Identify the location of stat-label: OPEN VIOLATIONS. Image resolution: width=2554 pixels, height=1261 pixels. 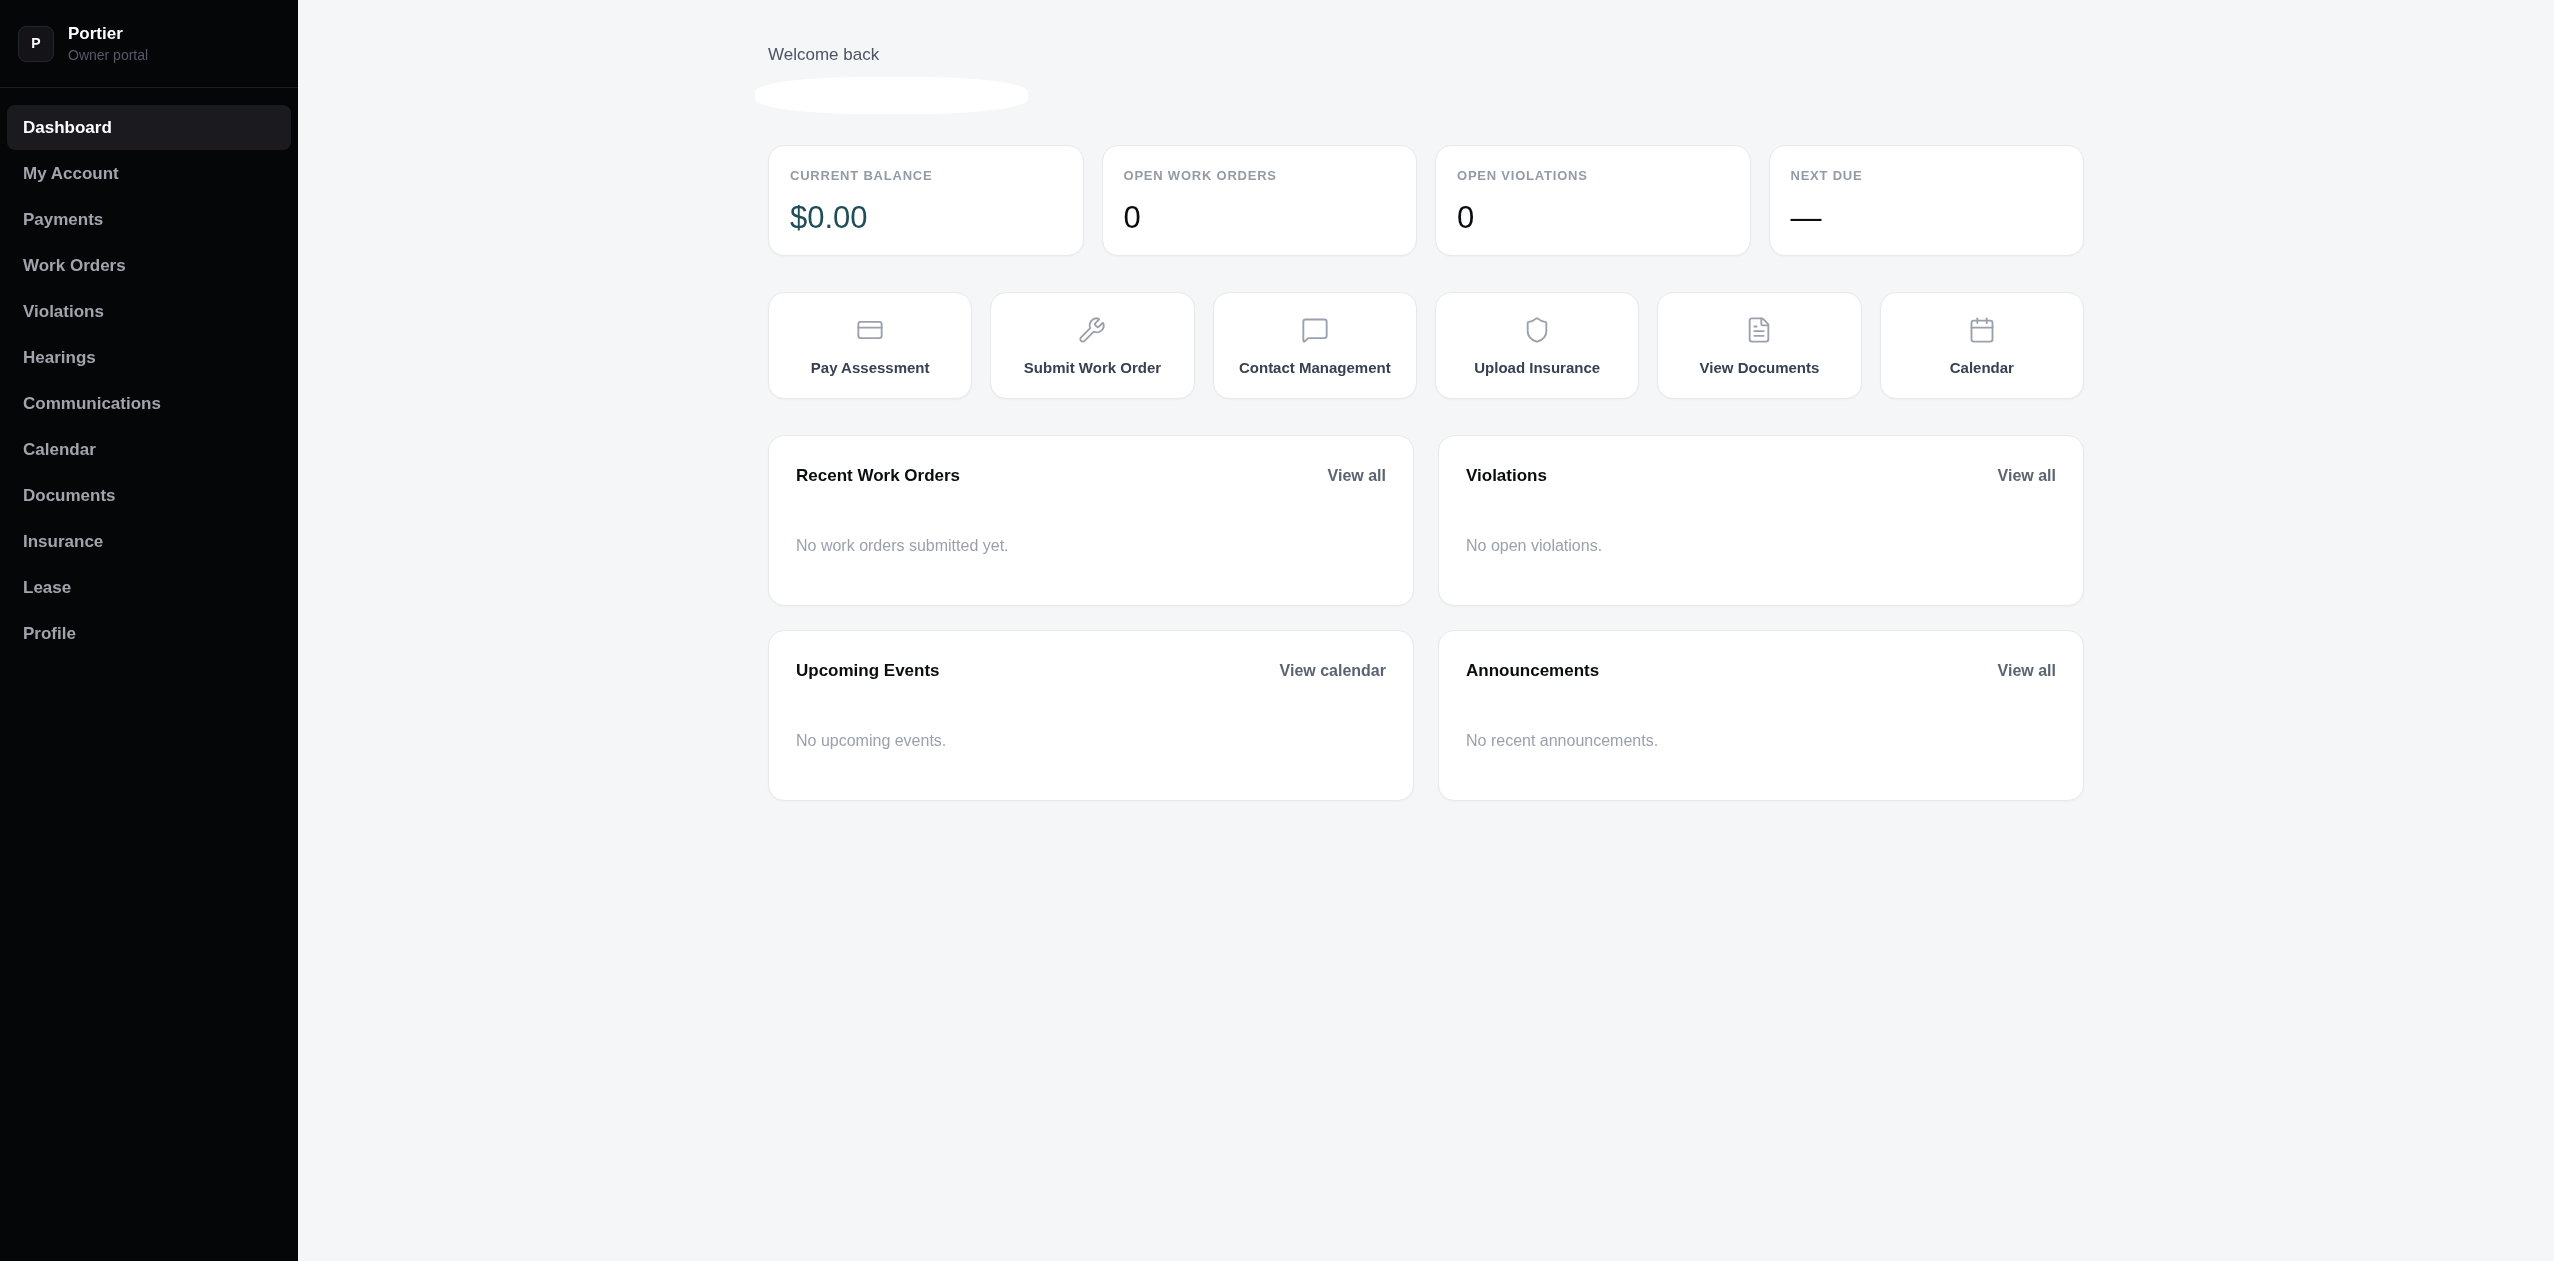
(1522, 176).